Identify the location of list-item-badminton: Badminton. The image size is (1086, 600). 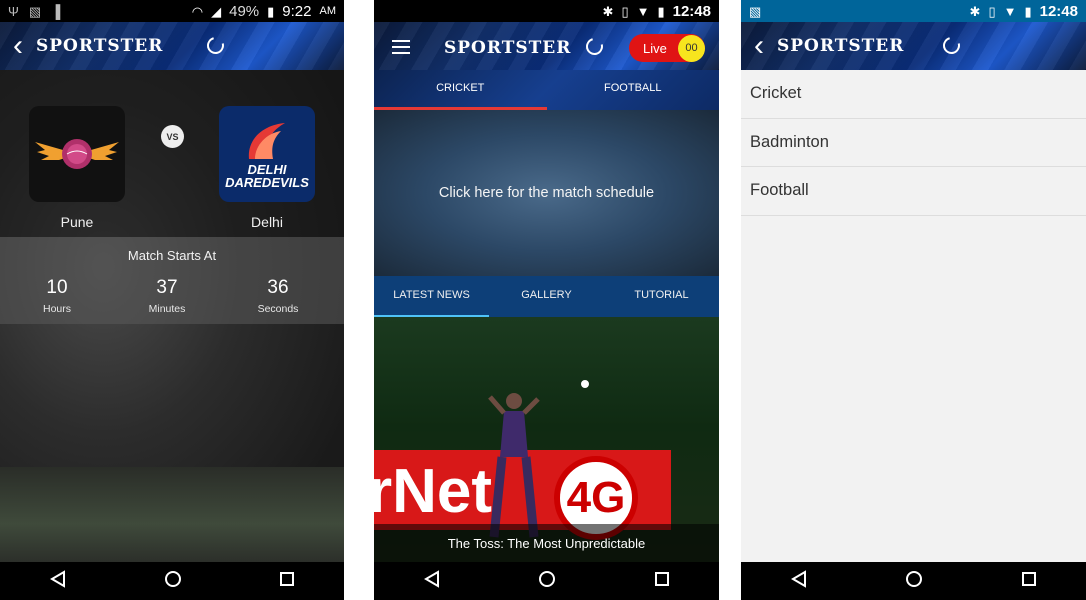
(913, 143).